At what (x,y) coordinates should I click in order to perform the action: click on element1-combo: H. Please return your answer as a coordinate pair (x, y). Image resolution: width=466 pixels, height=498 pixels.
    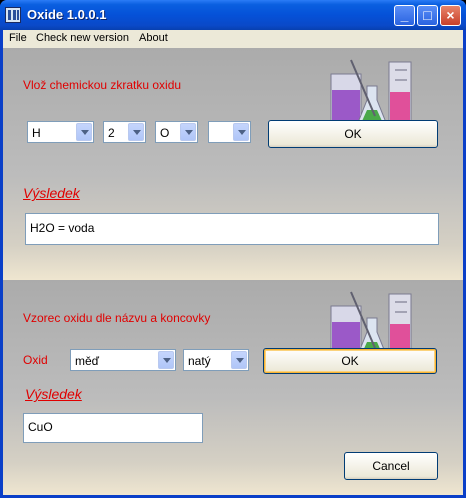
    Looking at the image, I should click on (60, 132).